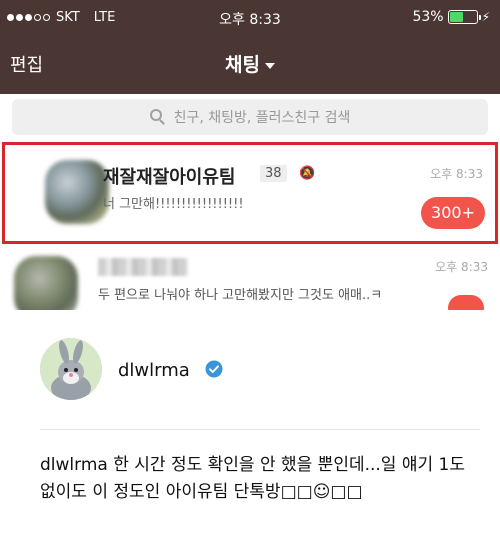 The width and height of the screenshot is (500, 539). What do you see at coordinates (154, 370) in the screenshot?
I see `username: dlwlrma` at bounding box center [154, 370].